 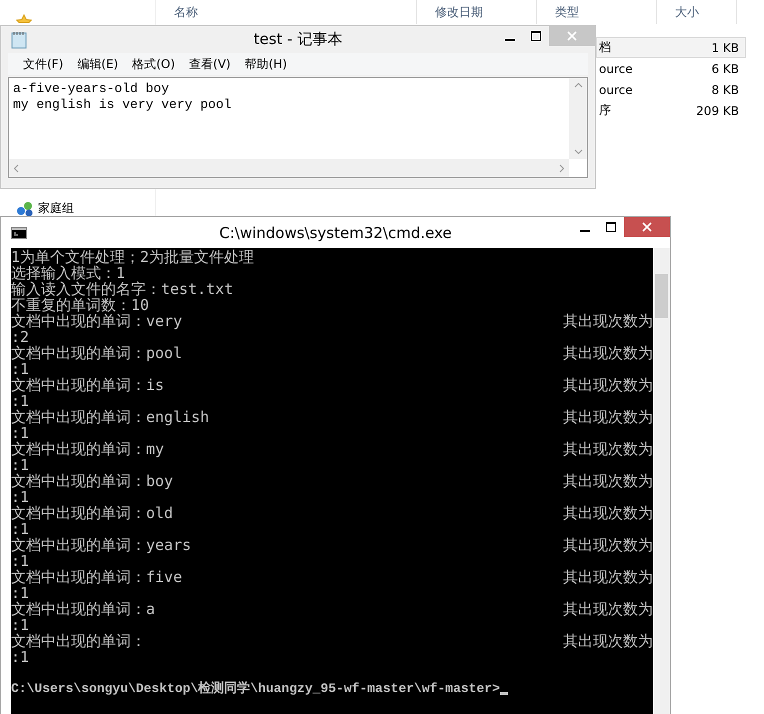 I want to click on column-header: 名称, so click(x=286, y=12).